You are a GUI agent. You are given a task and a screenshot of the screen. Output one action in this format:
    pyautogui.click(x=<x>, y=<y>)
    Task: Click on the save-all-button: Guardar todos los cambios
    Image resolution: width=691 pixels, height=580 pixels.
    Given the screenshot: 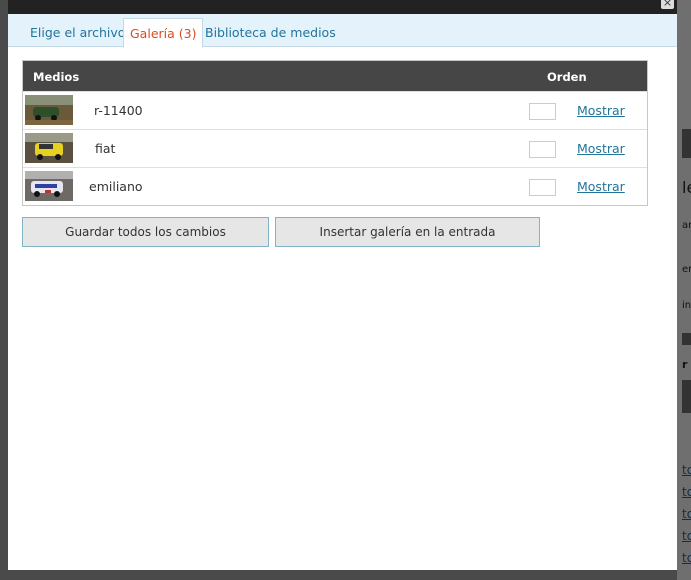 What is the action you would take?
    pyautogui.click(x=145, y=232)
    